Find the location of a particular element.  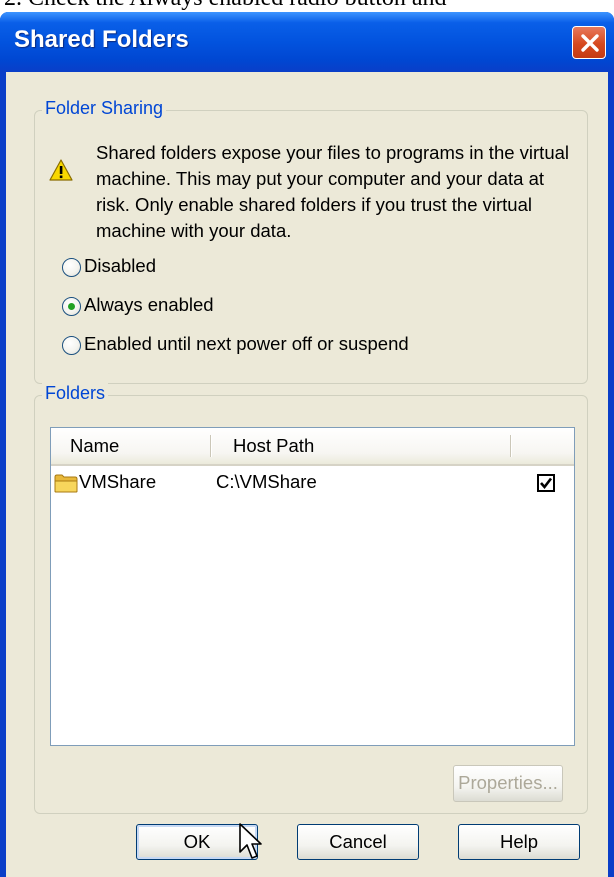

window-title: Shared Folders is located at coordinates (101, 39).